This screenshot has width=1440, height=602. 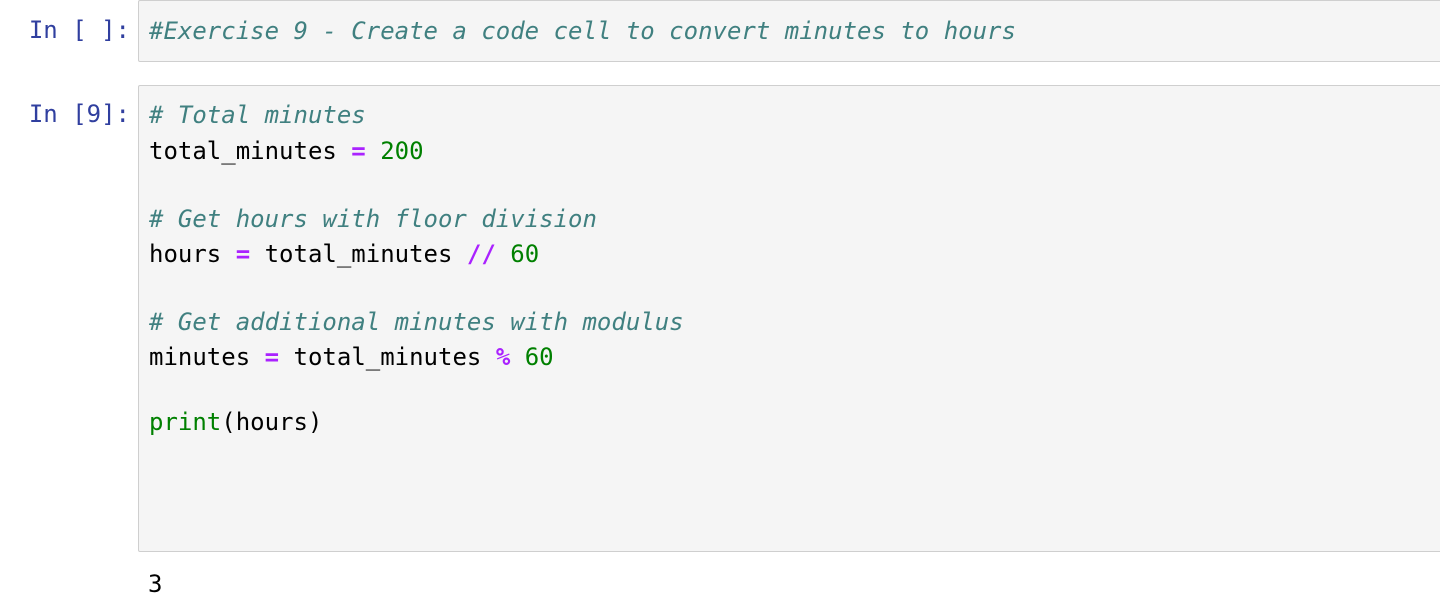 I want to click on code-operator: %, so click(x=503, y=357).